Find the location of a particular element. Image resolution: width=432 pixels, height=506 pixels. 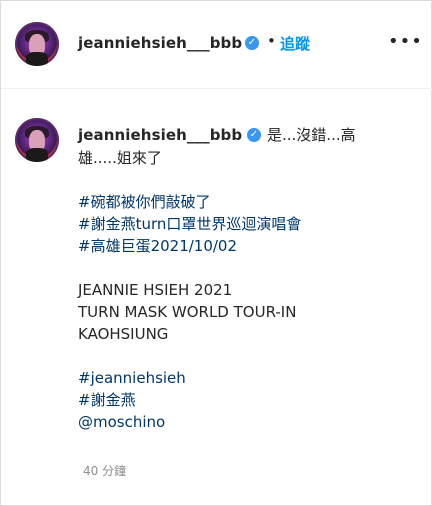

hashtag-link: #謝金燕 is located at coordinates (243, 400).